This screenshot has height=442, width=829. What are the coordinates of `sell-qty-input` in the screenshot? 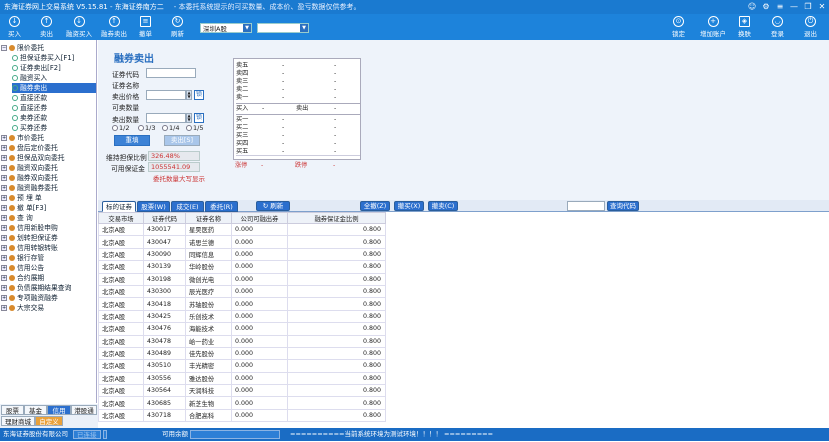 It's located at (166, 118).